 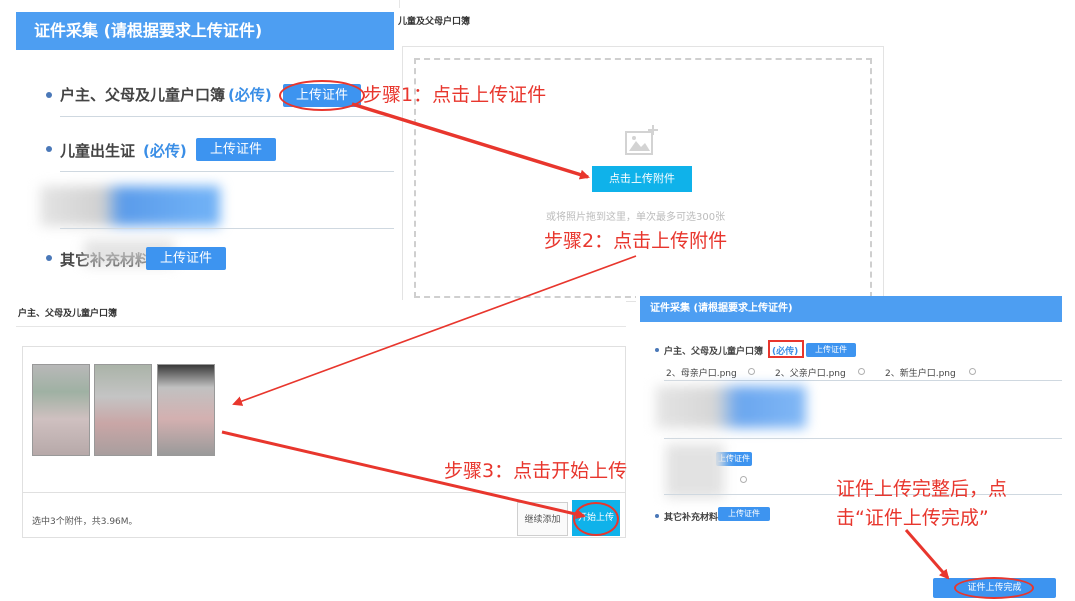 I want to click on arrow-step3, so click(x=403, y=475).